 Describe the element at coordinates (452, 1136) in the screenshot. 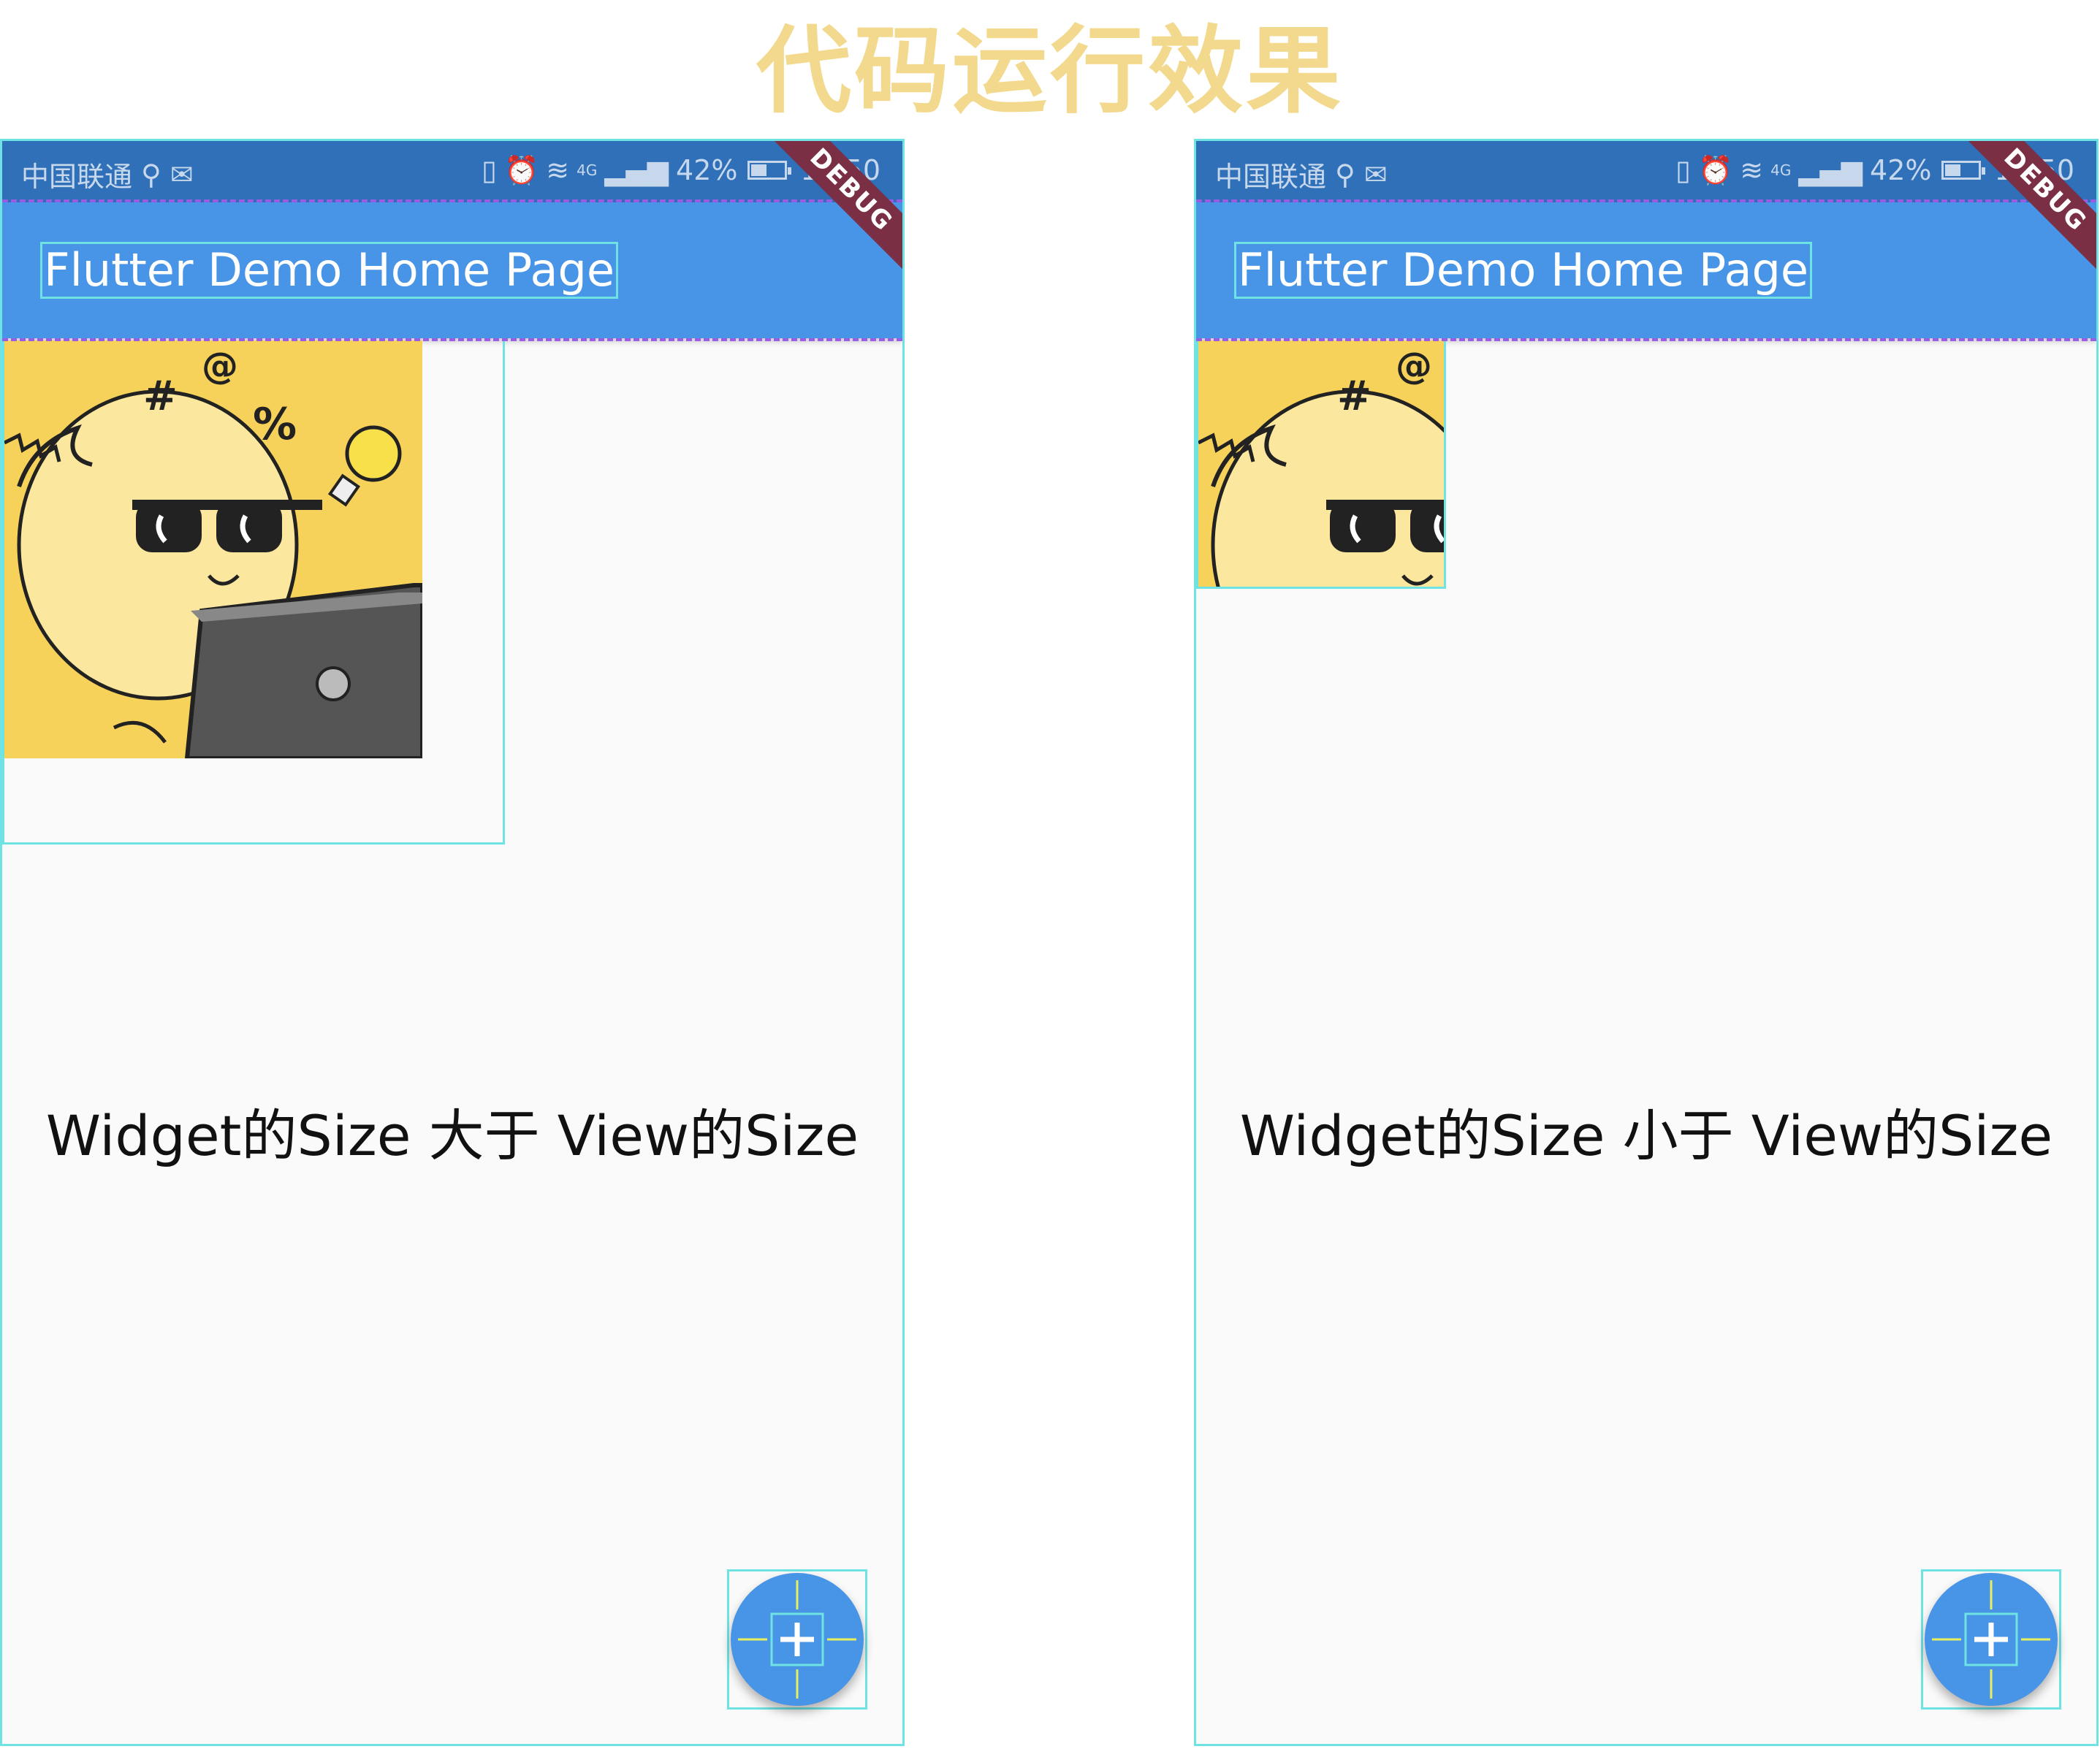

I see `caption-text: Widget的Size 大于 View的Size` at that location.